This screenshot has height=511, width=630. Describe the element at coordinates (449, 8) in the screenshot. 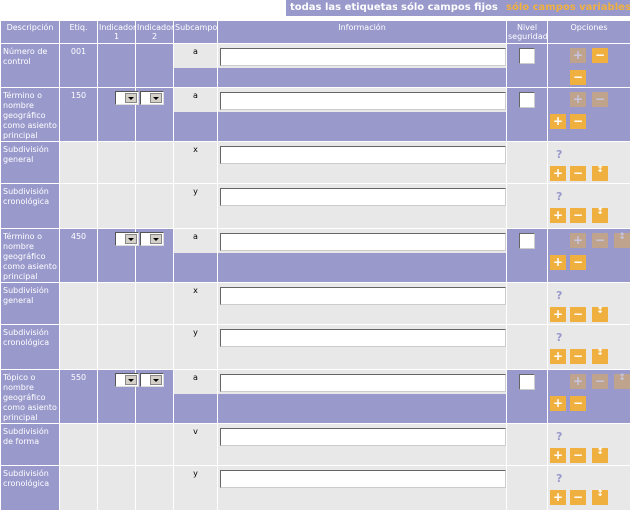

I see `tab-fixed-fields: sólo campos fijos` at that location.